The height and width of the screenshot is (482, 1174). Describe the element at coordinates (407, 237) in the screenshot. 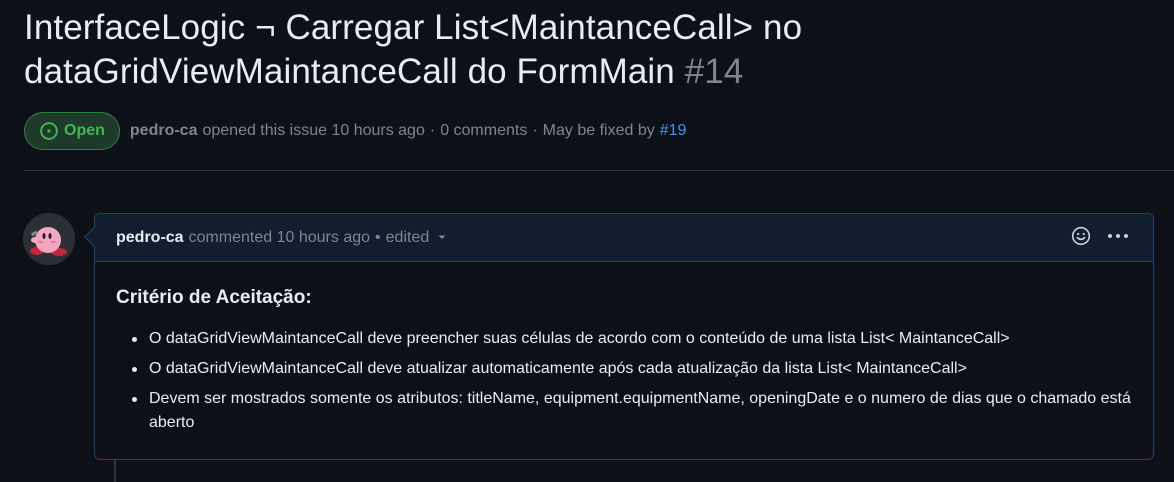

I see `edited-label: edited` at that location.